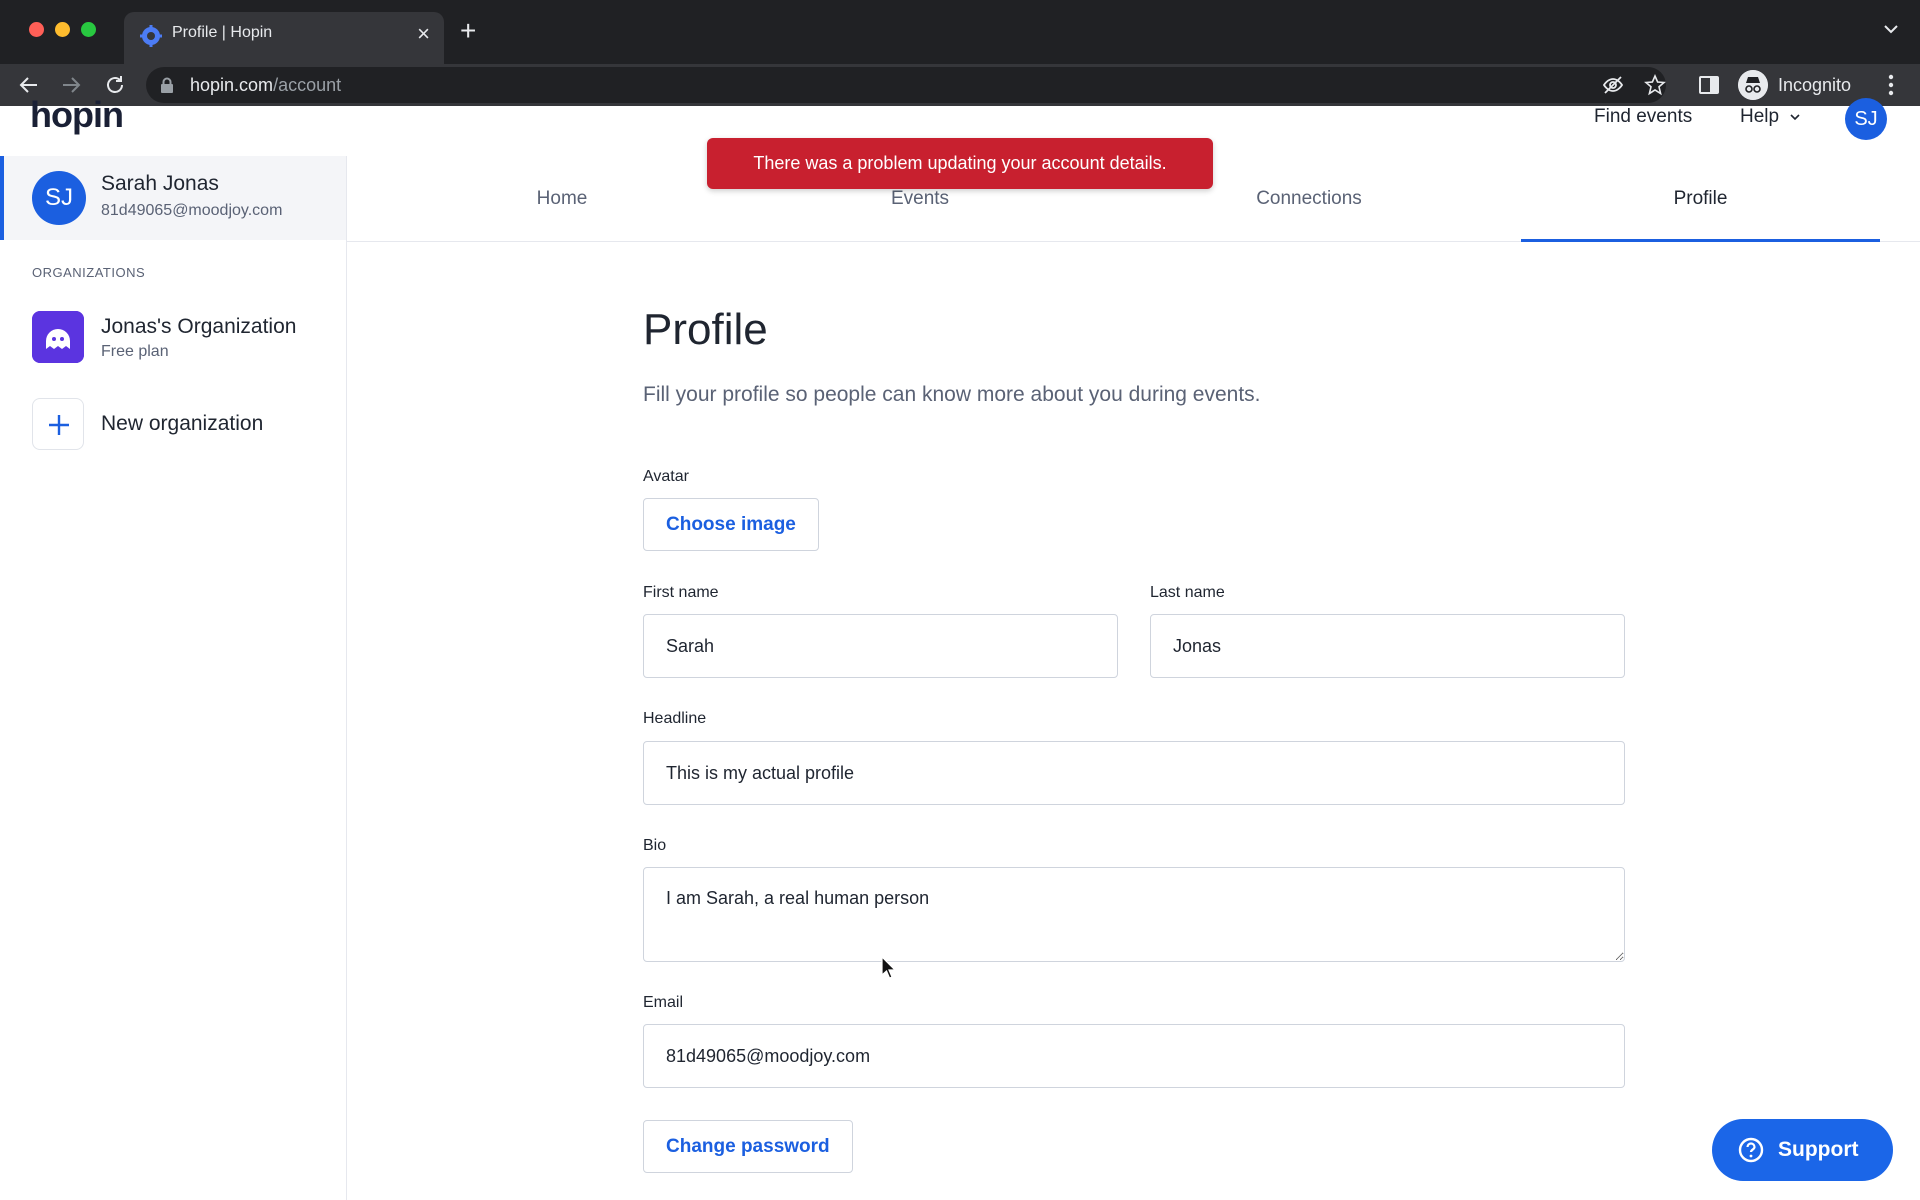 The image size is (1920, 1200). What do you see at coordinates (1866, 119) in the screenshot?
I see `header-avatar: SJ` at bounding box center [1866, 119].